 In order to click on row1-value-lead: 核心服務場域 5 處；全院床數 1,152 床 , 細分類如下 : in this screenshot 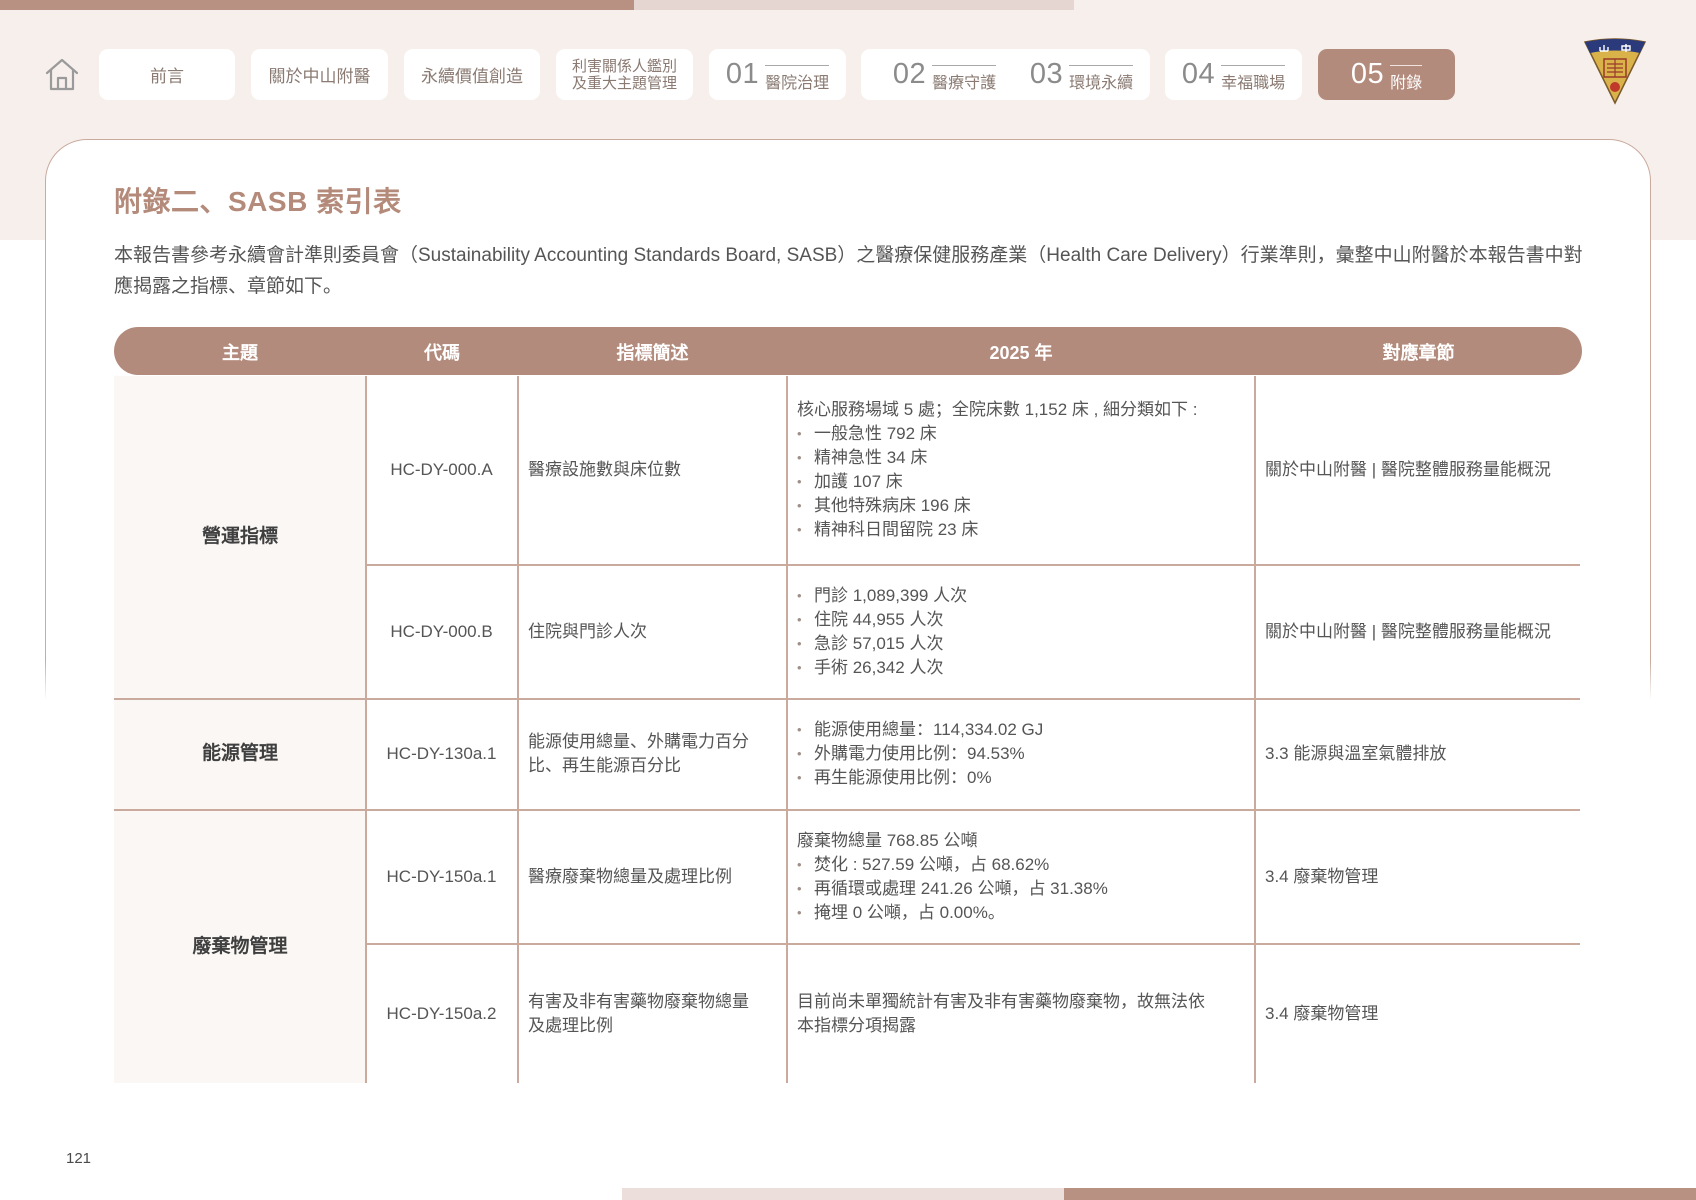, I will do `click(997, 409)`.